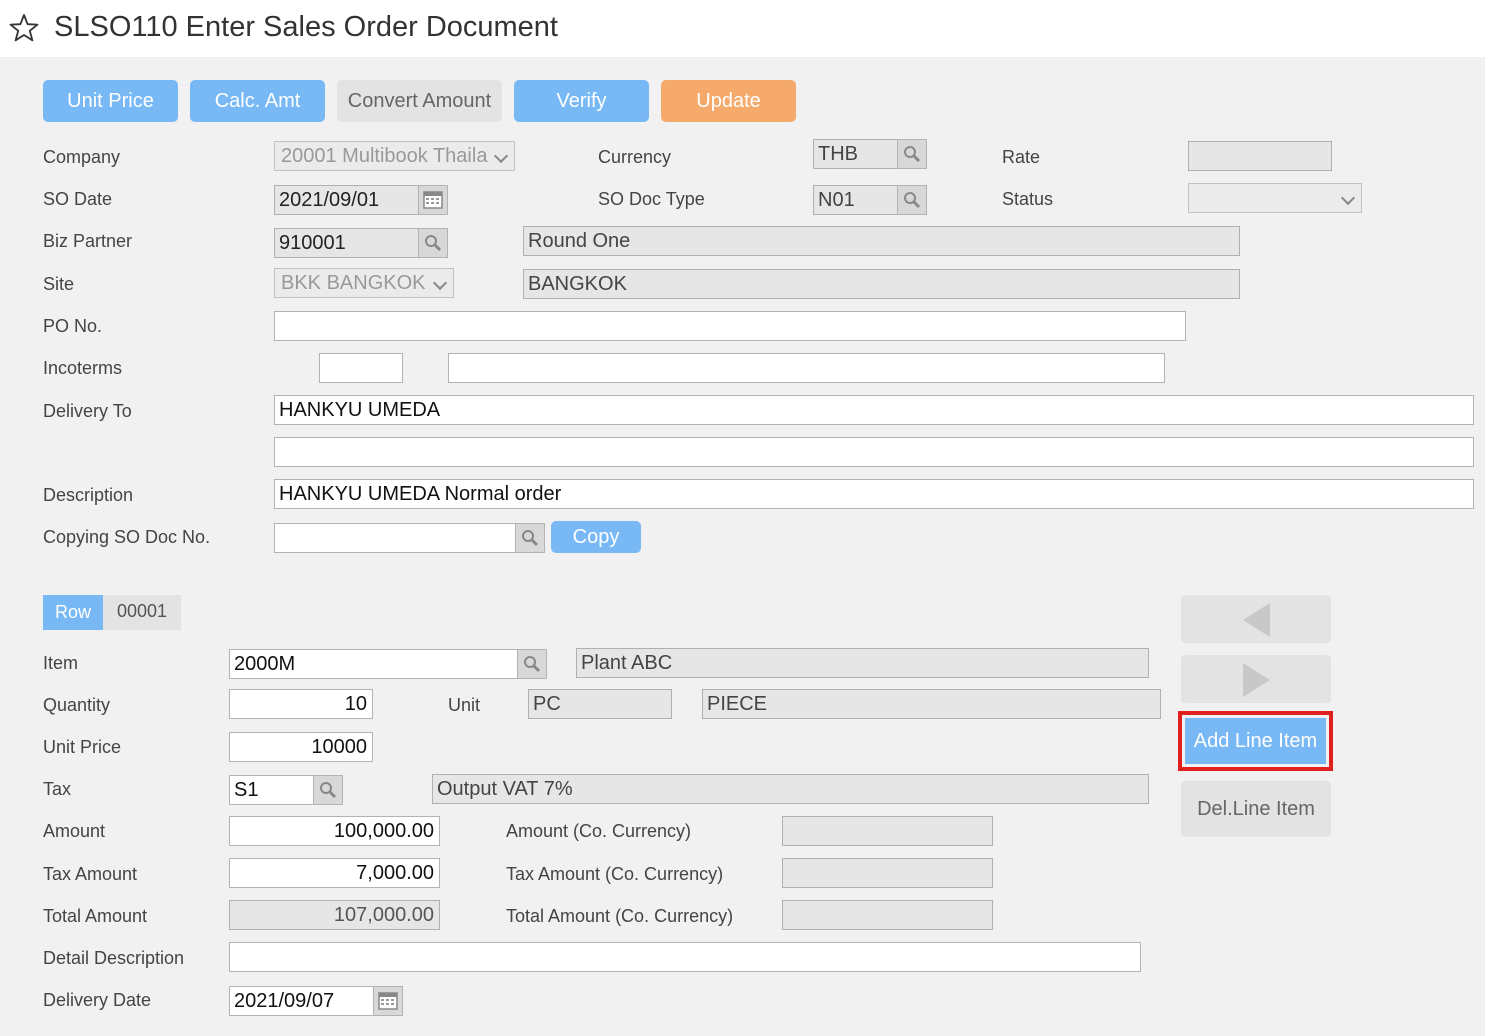  Describe the element at coordinates (306, 27) in the screenshot. I see `page-title: SLSO110 Enter Sales Order Document` at that location.